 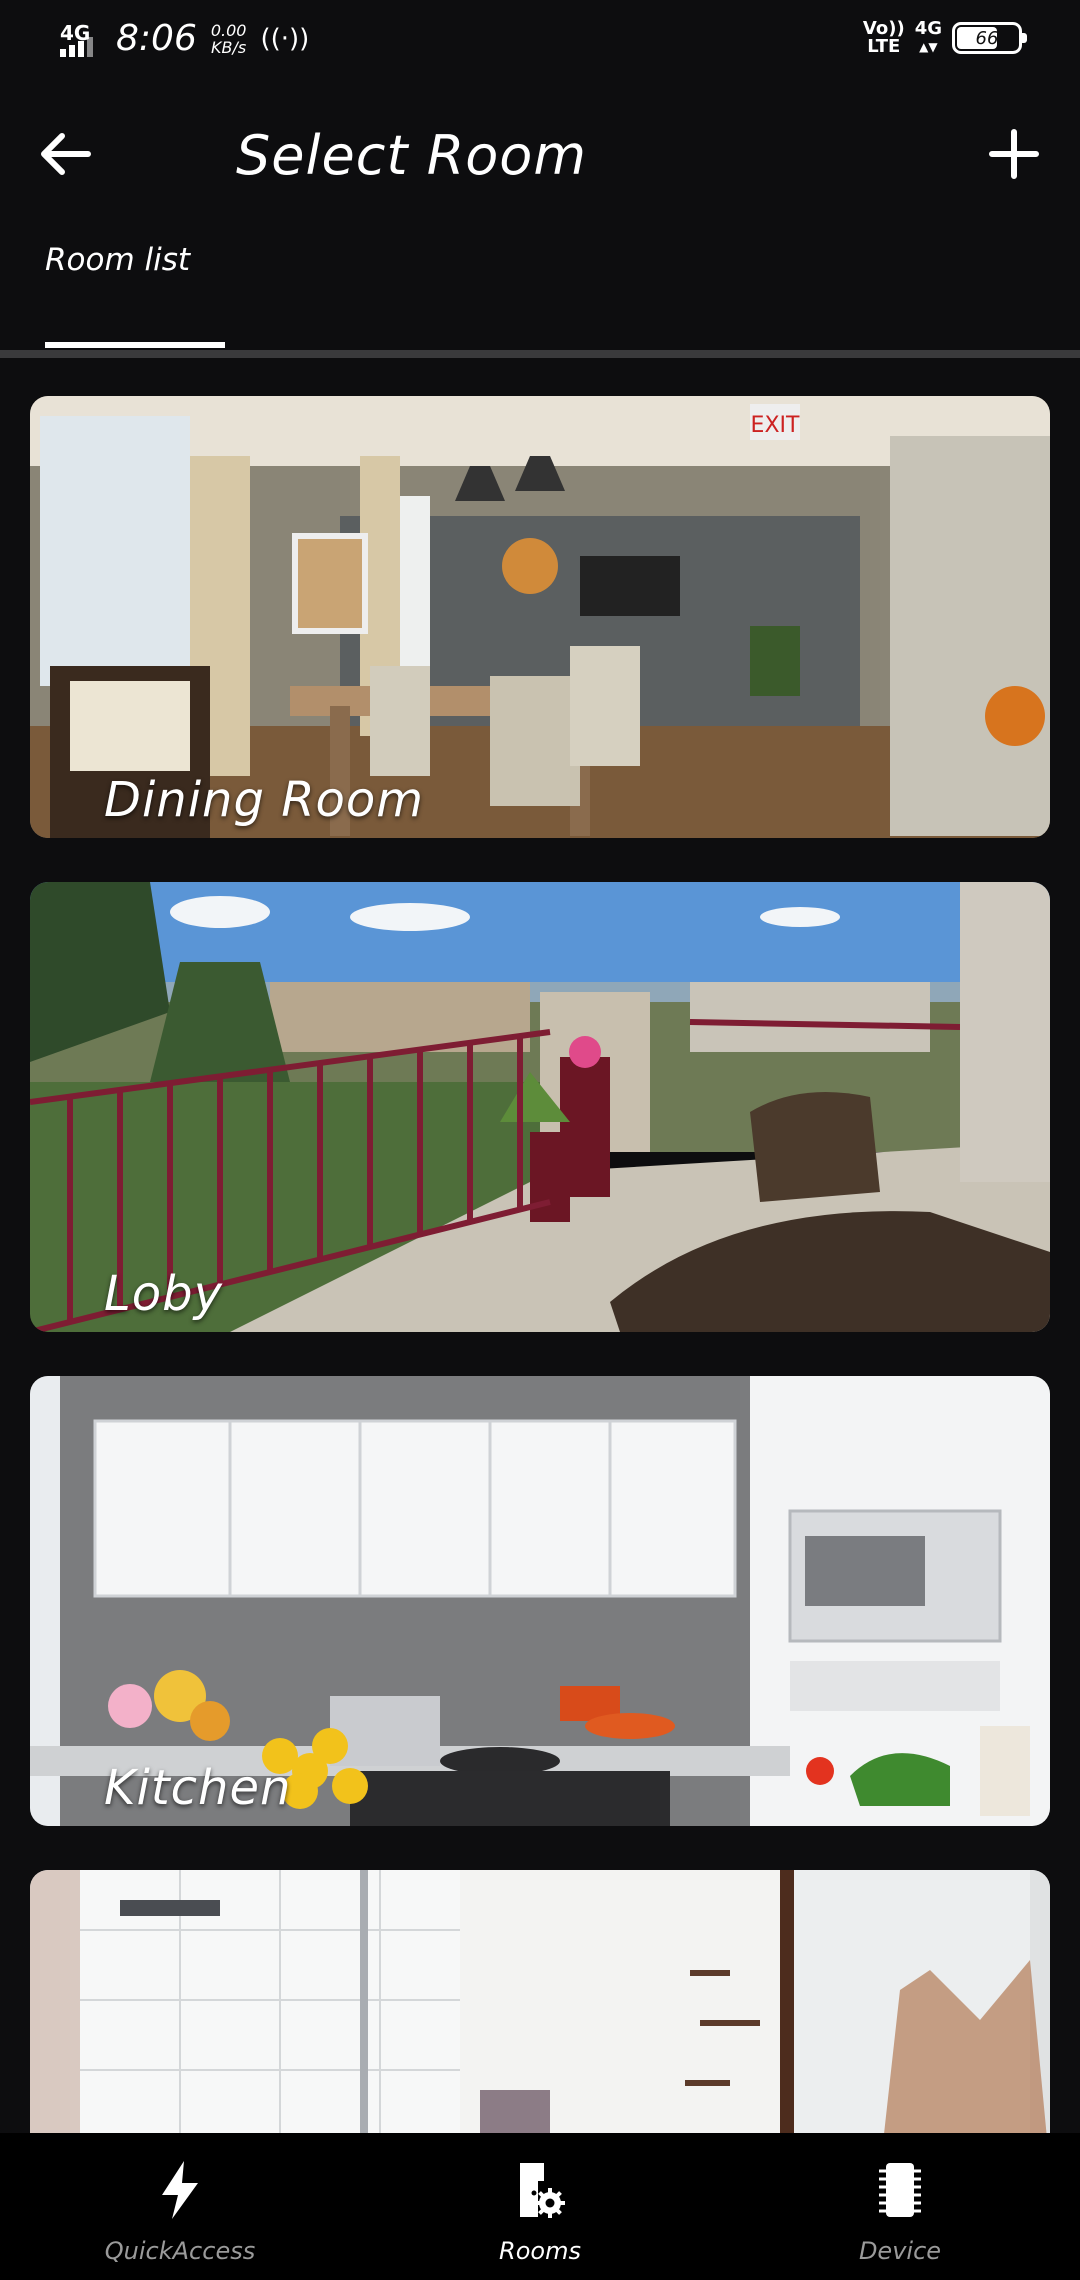 I want to click on tab-divider, so click(x=540, y=354).